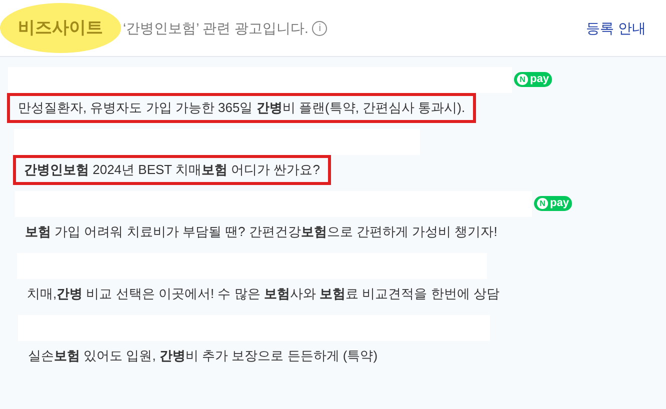 This screenshot has width=666, height=409. I want to click on ad-description: 실손보험 있어도 입원, 간병비 추가 보장으로 든든하게 (특약), so click(203, 355).